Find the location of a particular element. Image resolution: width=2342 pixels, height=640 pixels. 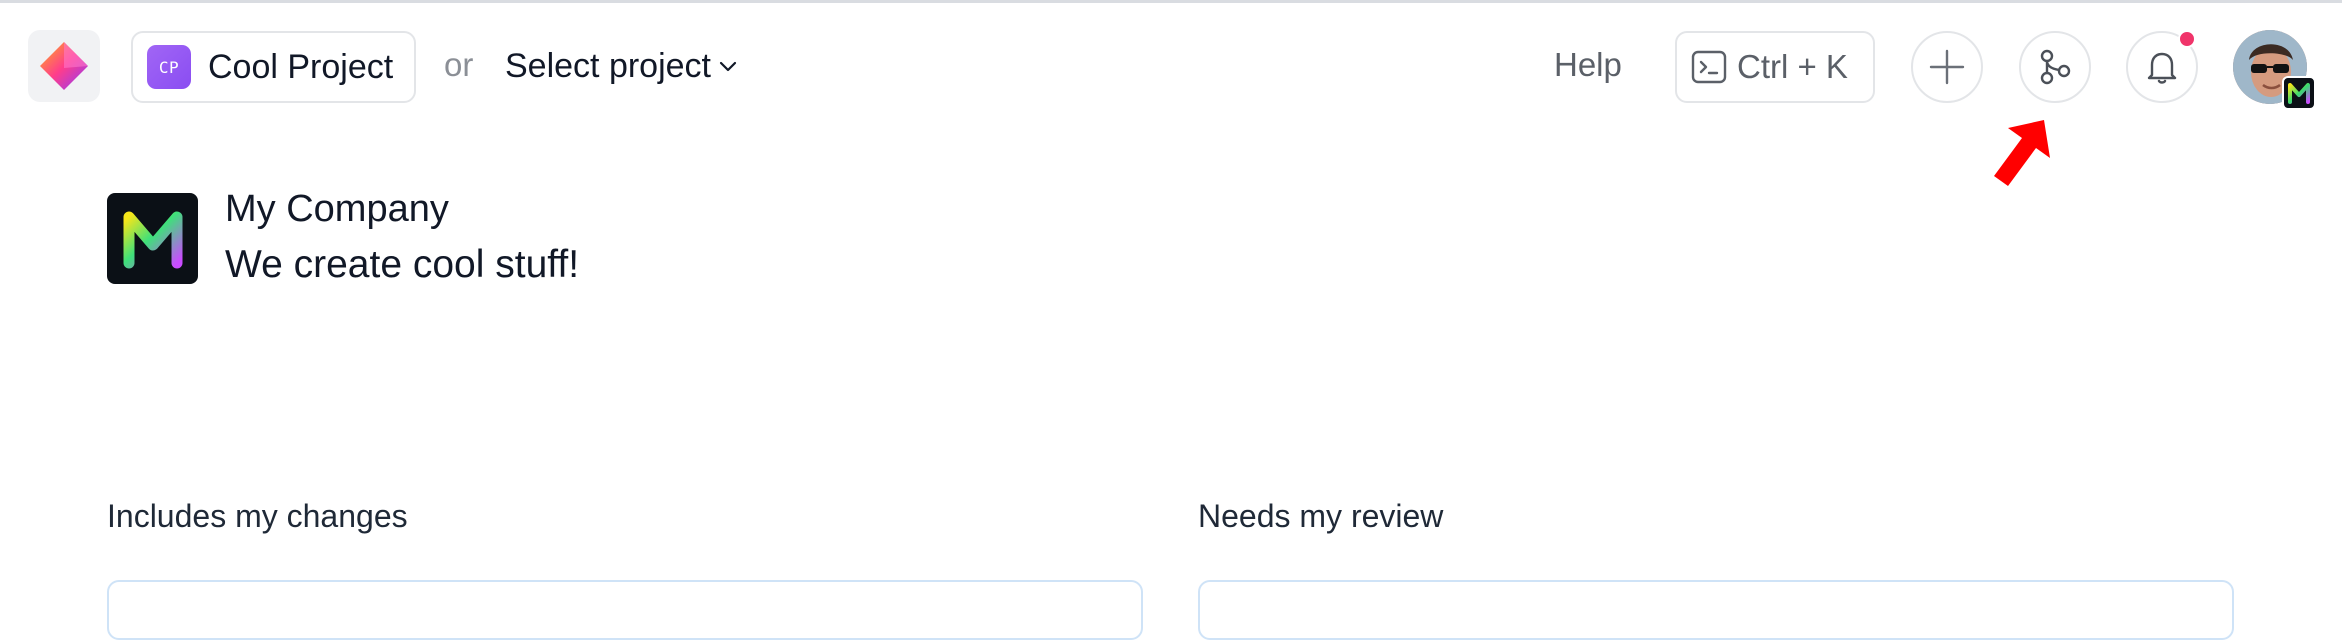

notification-dot is located at coordinates (2187, 39).